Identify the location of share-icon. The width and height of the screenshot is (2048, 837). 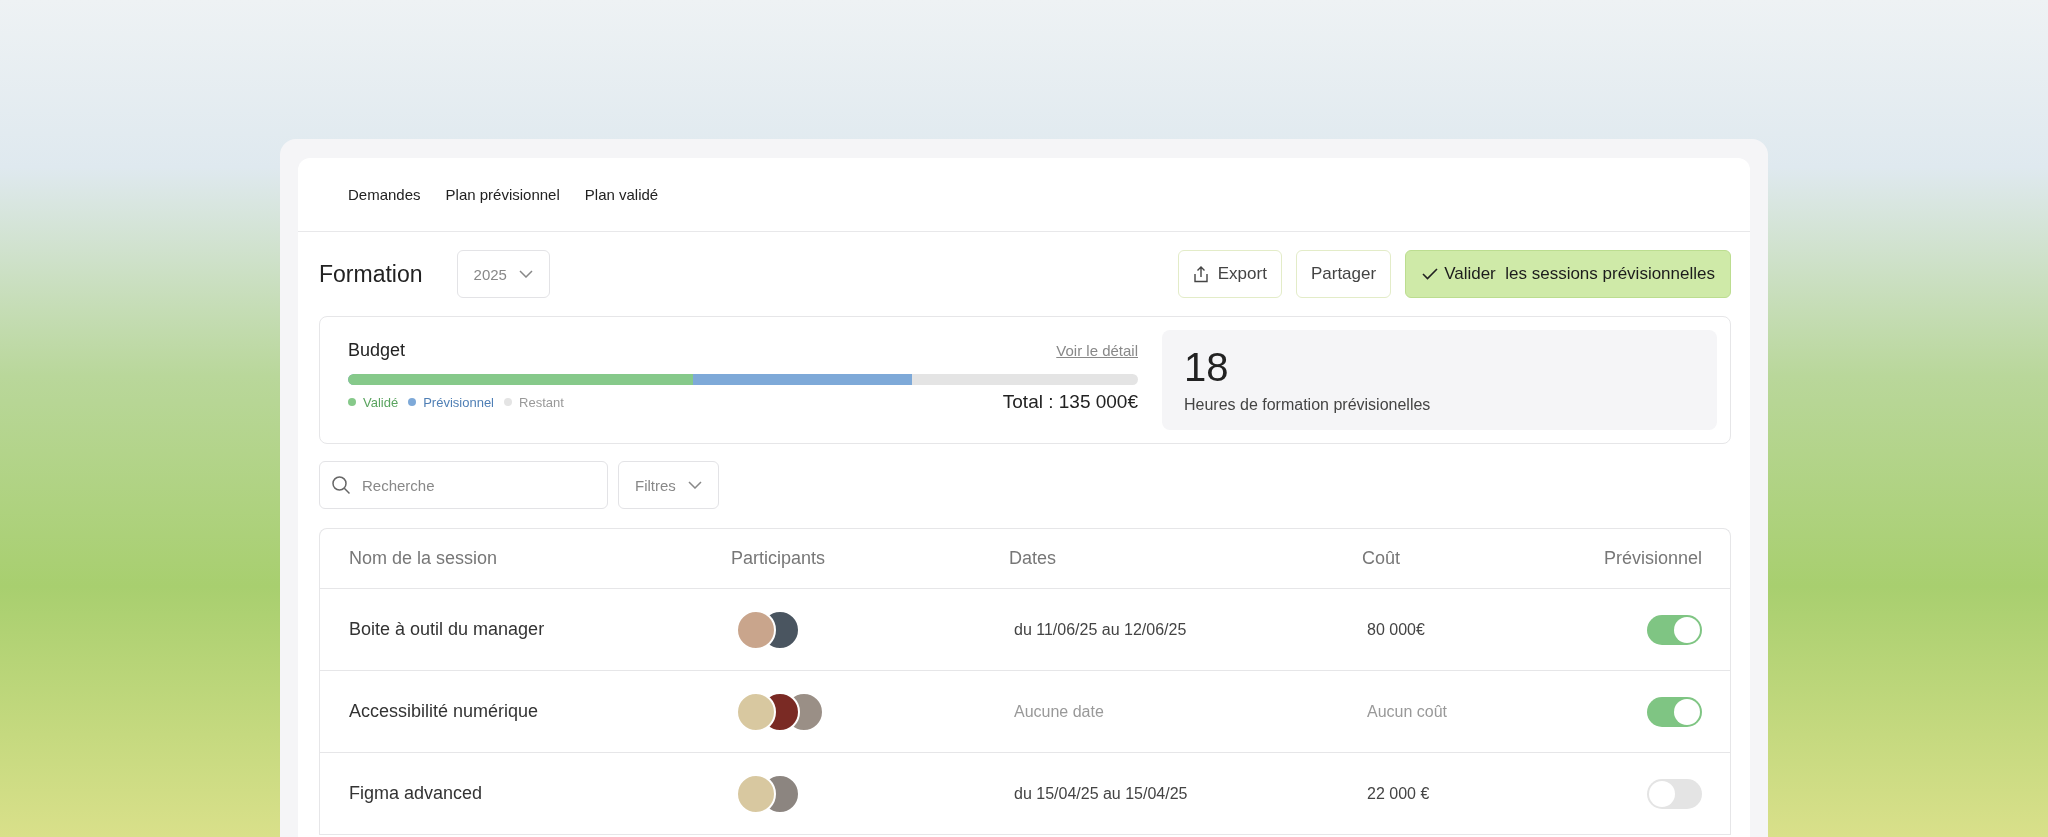
(1200, 274).